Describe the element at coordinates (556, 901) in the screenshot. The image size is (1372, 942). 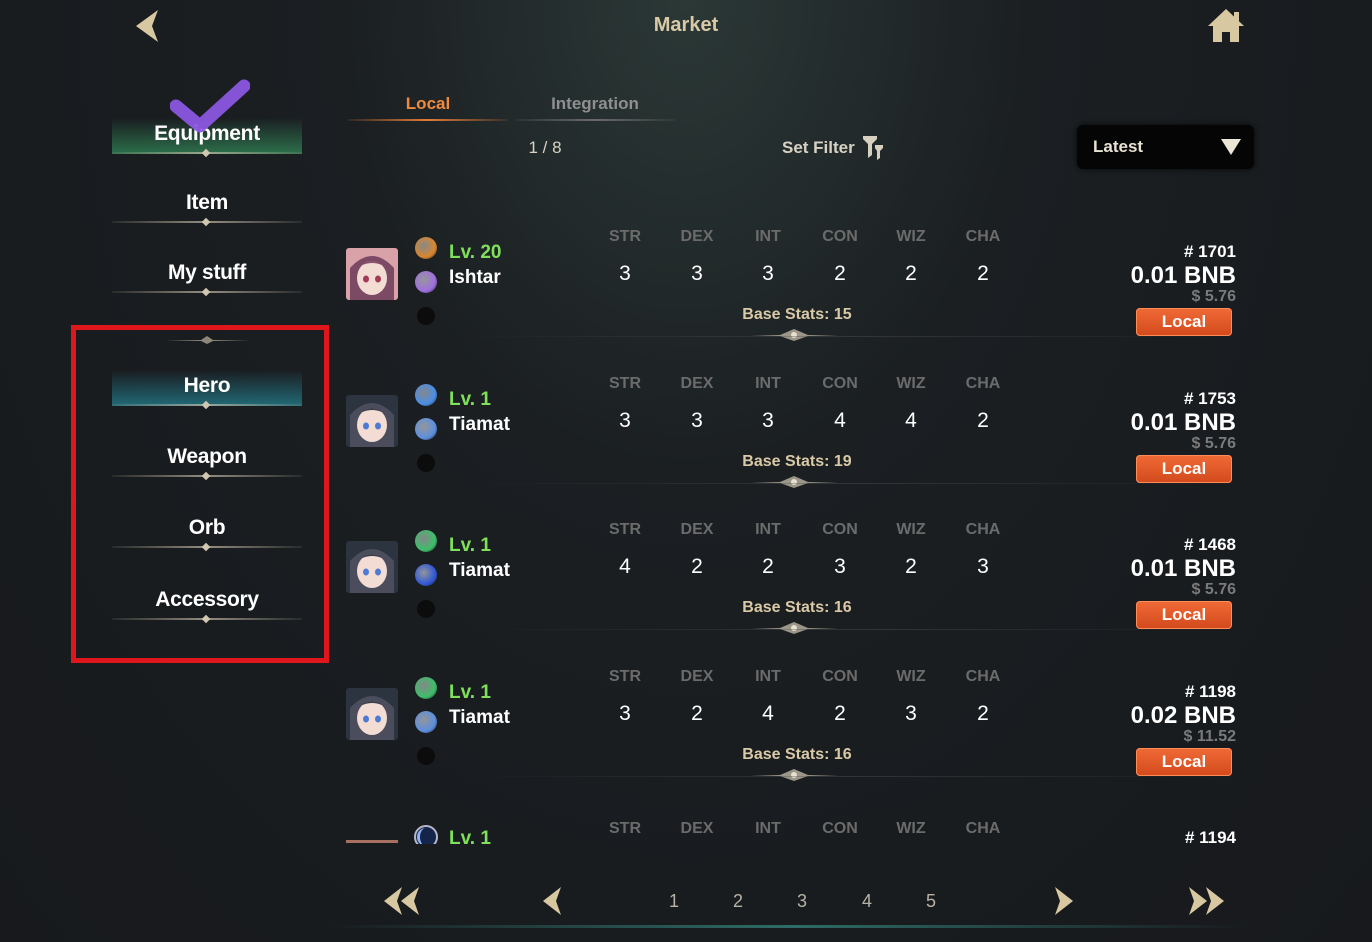
I see `prev-page-icon` at that location.